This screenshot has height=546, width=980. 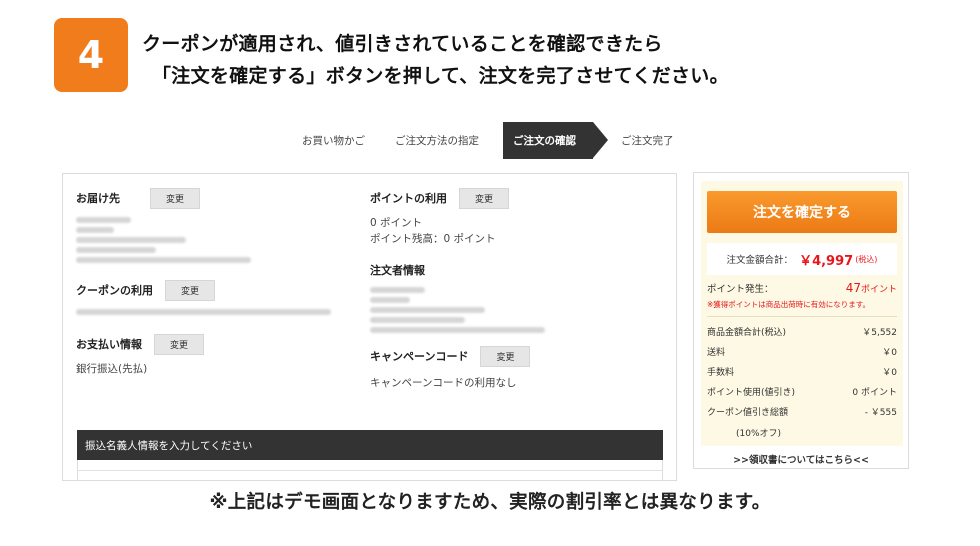 What do you see at coordinates (98, 198) in the screenshot?
I see `shipping-title: お届け先` at bounding box center [98, 198].